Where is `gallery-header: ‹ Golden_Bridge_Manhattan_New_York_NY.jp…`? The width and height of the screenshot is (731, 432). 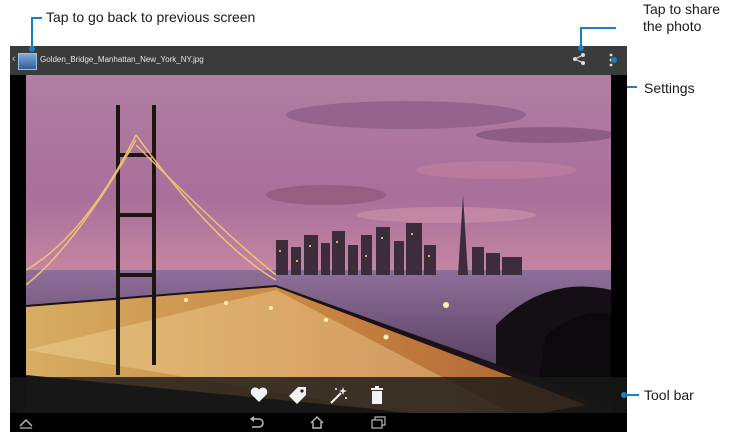
gallery-header: ‹ Golden_Bridge_Manhattan_New_York_NY.jp… is located at coordinates (318, 60).